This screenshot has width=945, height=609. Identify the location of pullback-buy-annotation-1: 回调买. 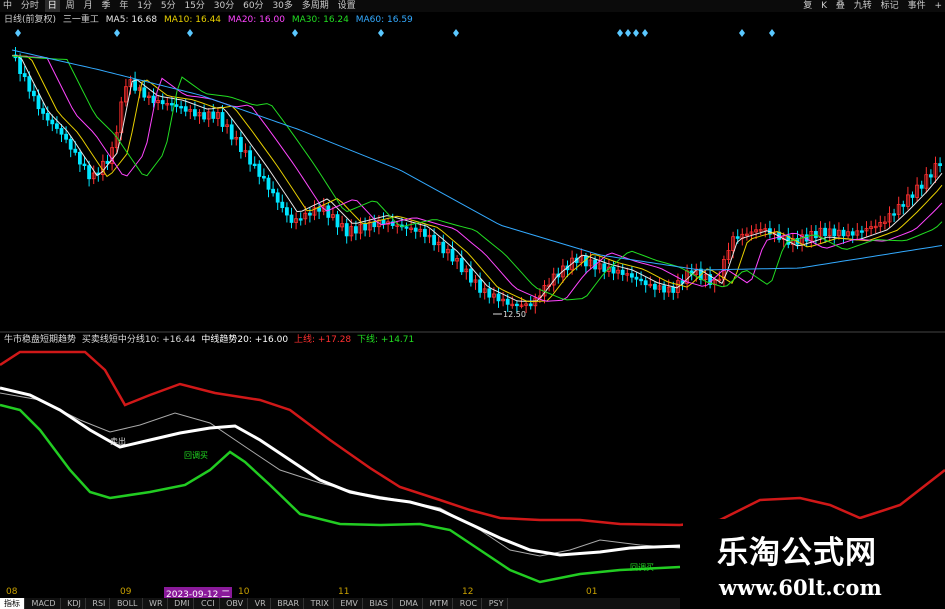
(196, 455).